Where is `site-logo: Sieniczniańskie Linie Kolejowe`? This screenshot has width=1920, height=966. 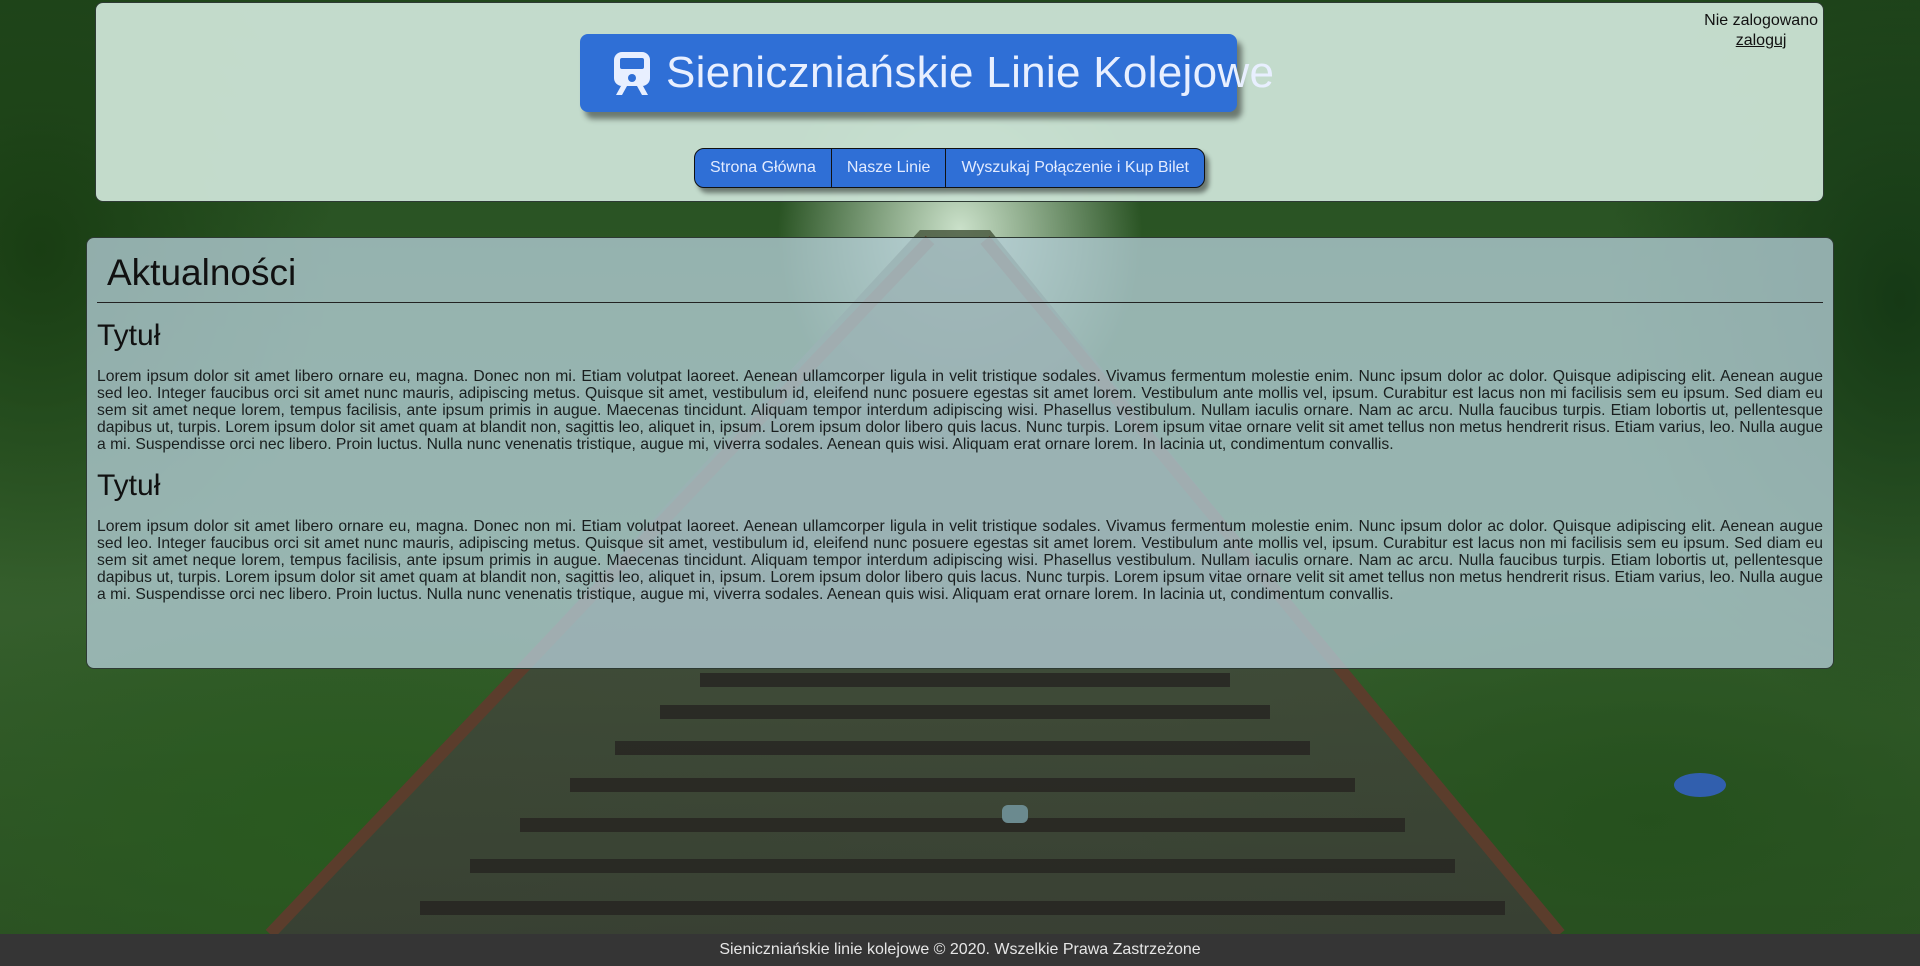
site-logo: Sieniczniańskie Linie Kolejowe is located at coordinates (927, 73).